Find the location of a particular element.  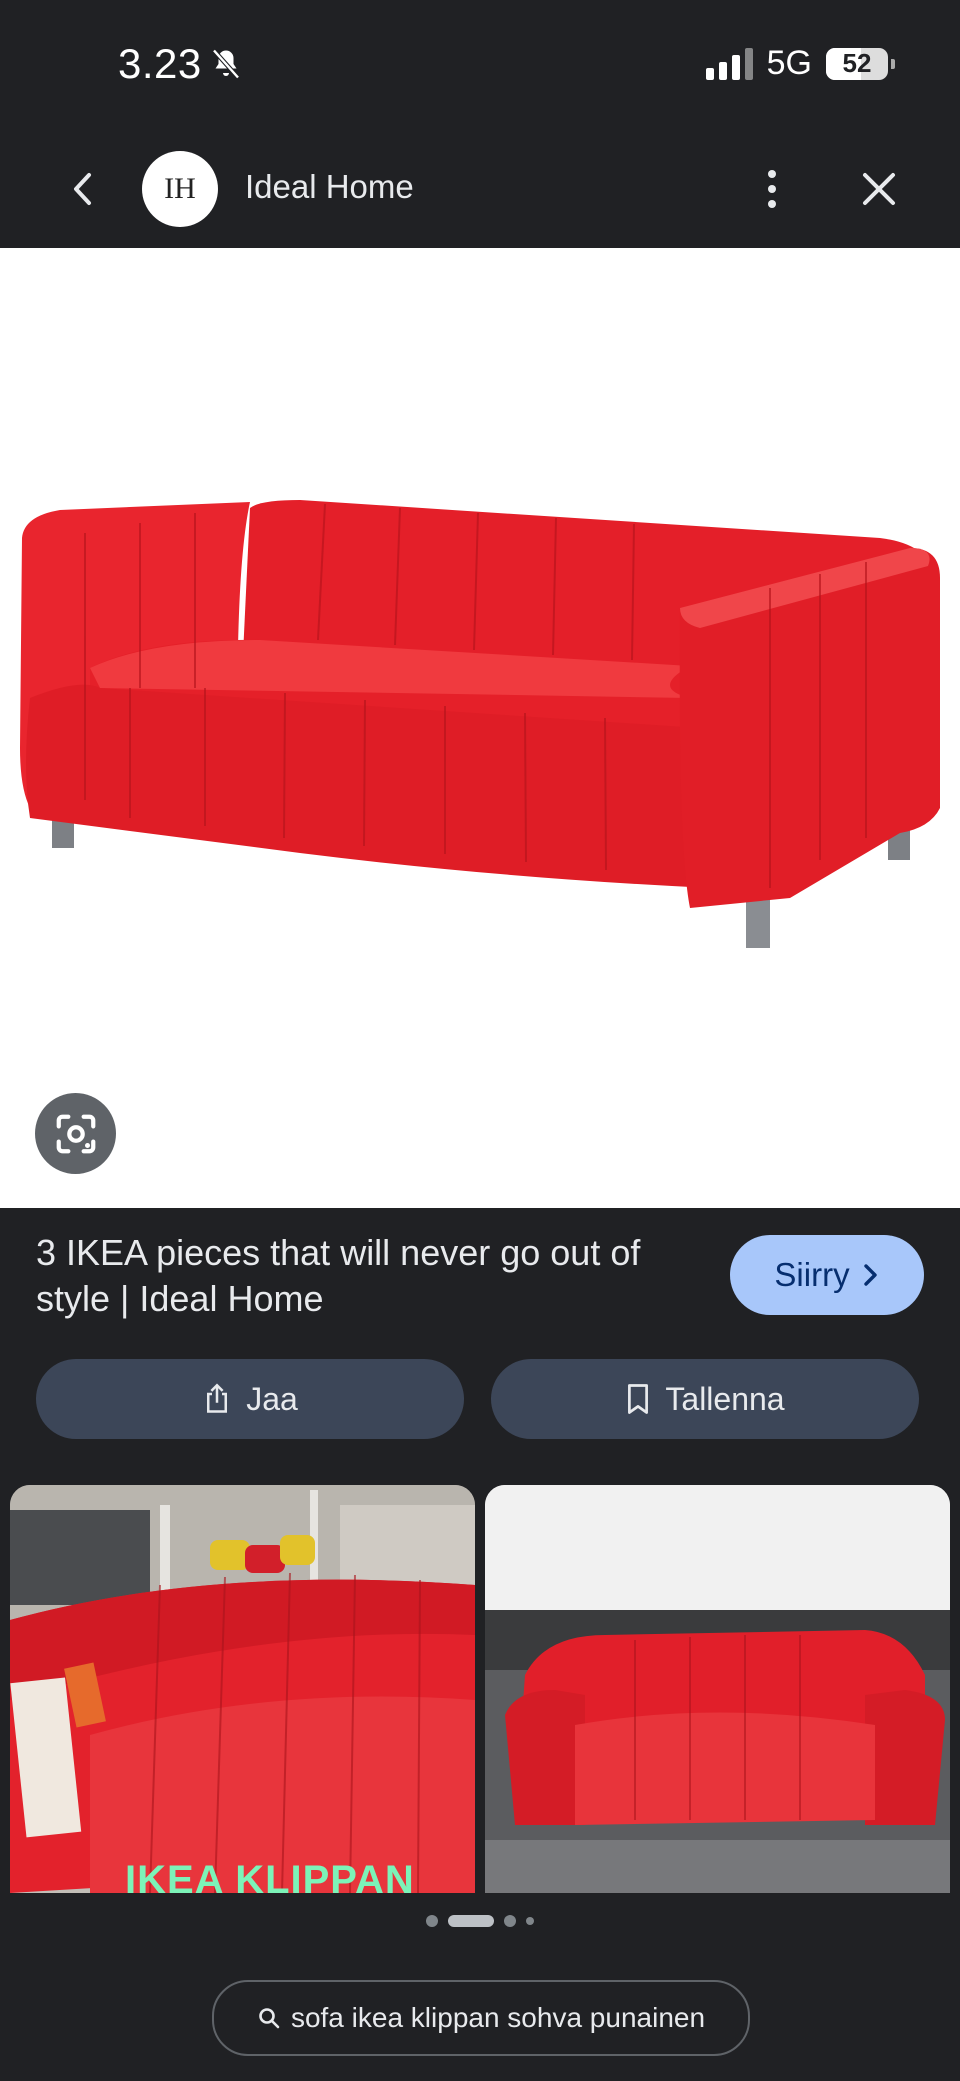

related-image-1: IKEA KLIPPAN is located at coordinates (242, 1689).